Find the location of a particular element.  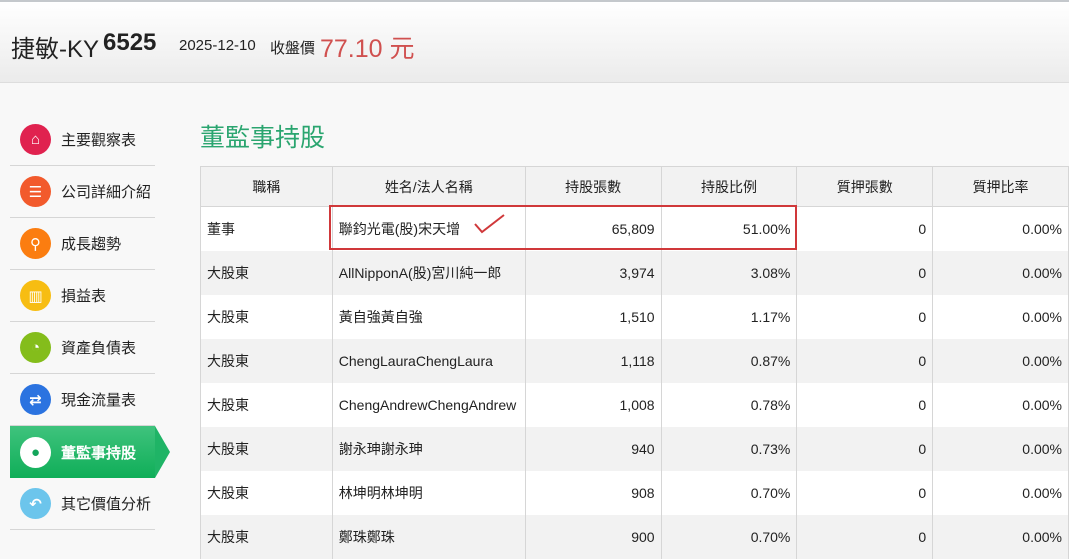

table-cell: 65,809 is located at coordinates (593, 228).